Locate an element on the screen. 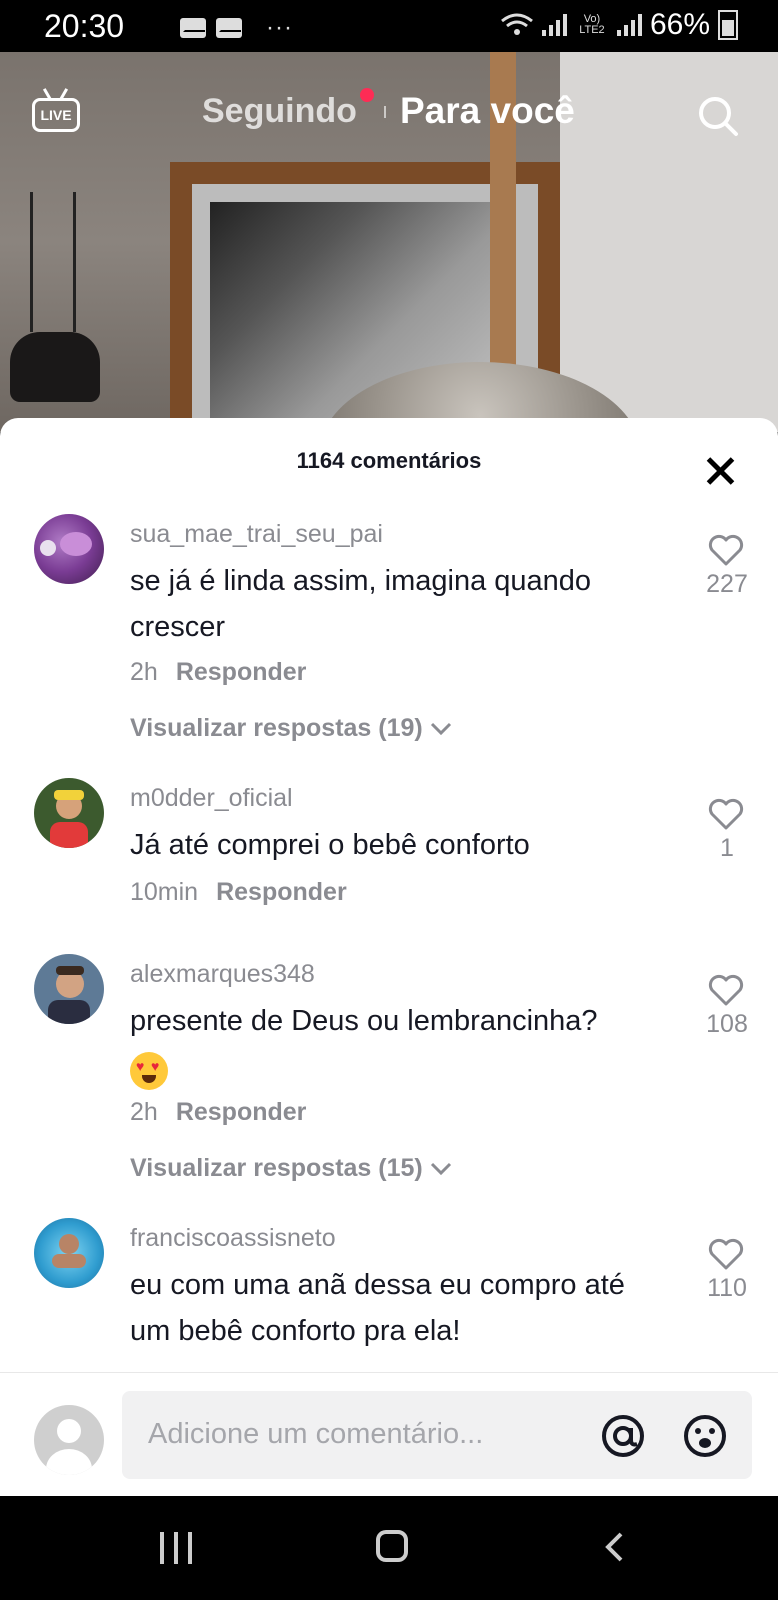 This screenshot has width=778, height=1600. search-icon is located at coordinates (718, 116).